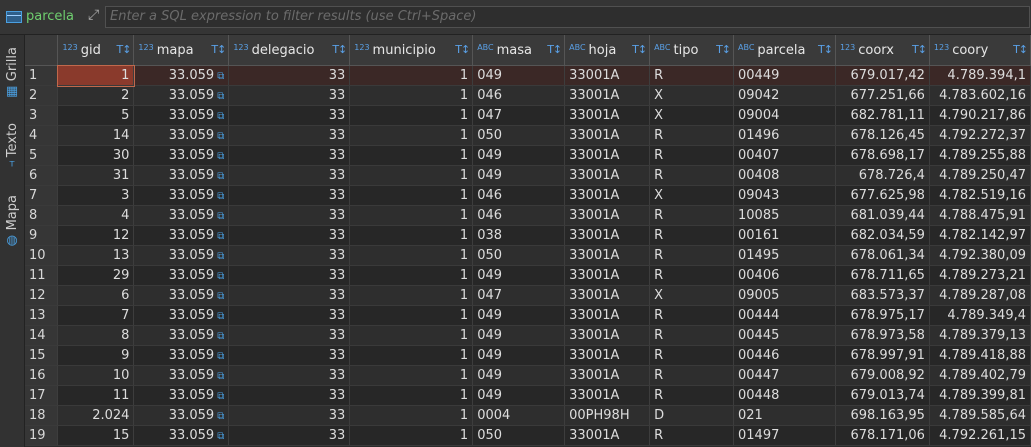  Describe the element at coordinates (93, 15) in the screenshot. I see `expand-icon: ⤢` at that location.